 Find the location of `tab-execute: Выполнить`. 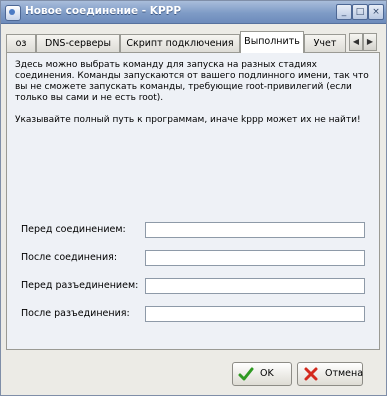

tab-execute: Выполнить is located at coordinates (272, 42).